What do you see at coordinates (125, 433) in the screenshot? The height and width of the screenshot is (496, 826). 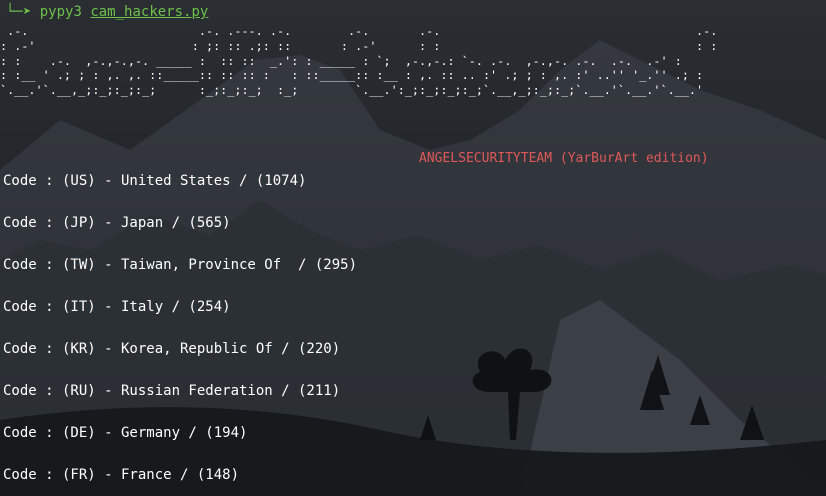 I see `result-line: Code : (DE) - Germany / (194)` at bounding box center [125, 433].